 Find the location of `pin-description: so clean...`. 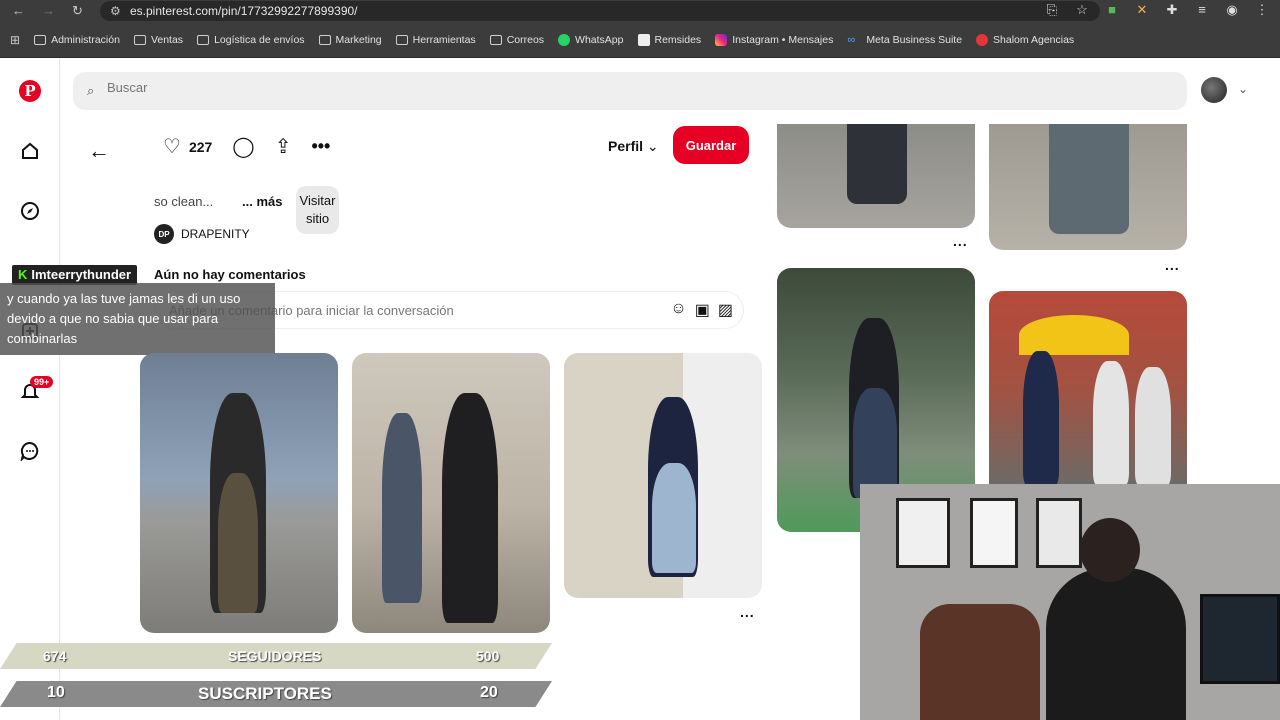

pin-description: so clean... is located at coordinates (184, 201).